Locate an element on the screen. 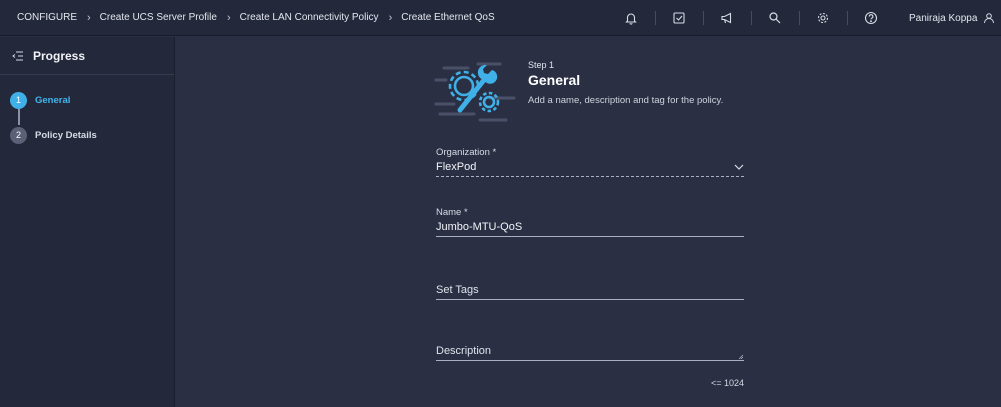 This screenshot has height=407, width=1001. user-icon is located at coordinates (989, 18).